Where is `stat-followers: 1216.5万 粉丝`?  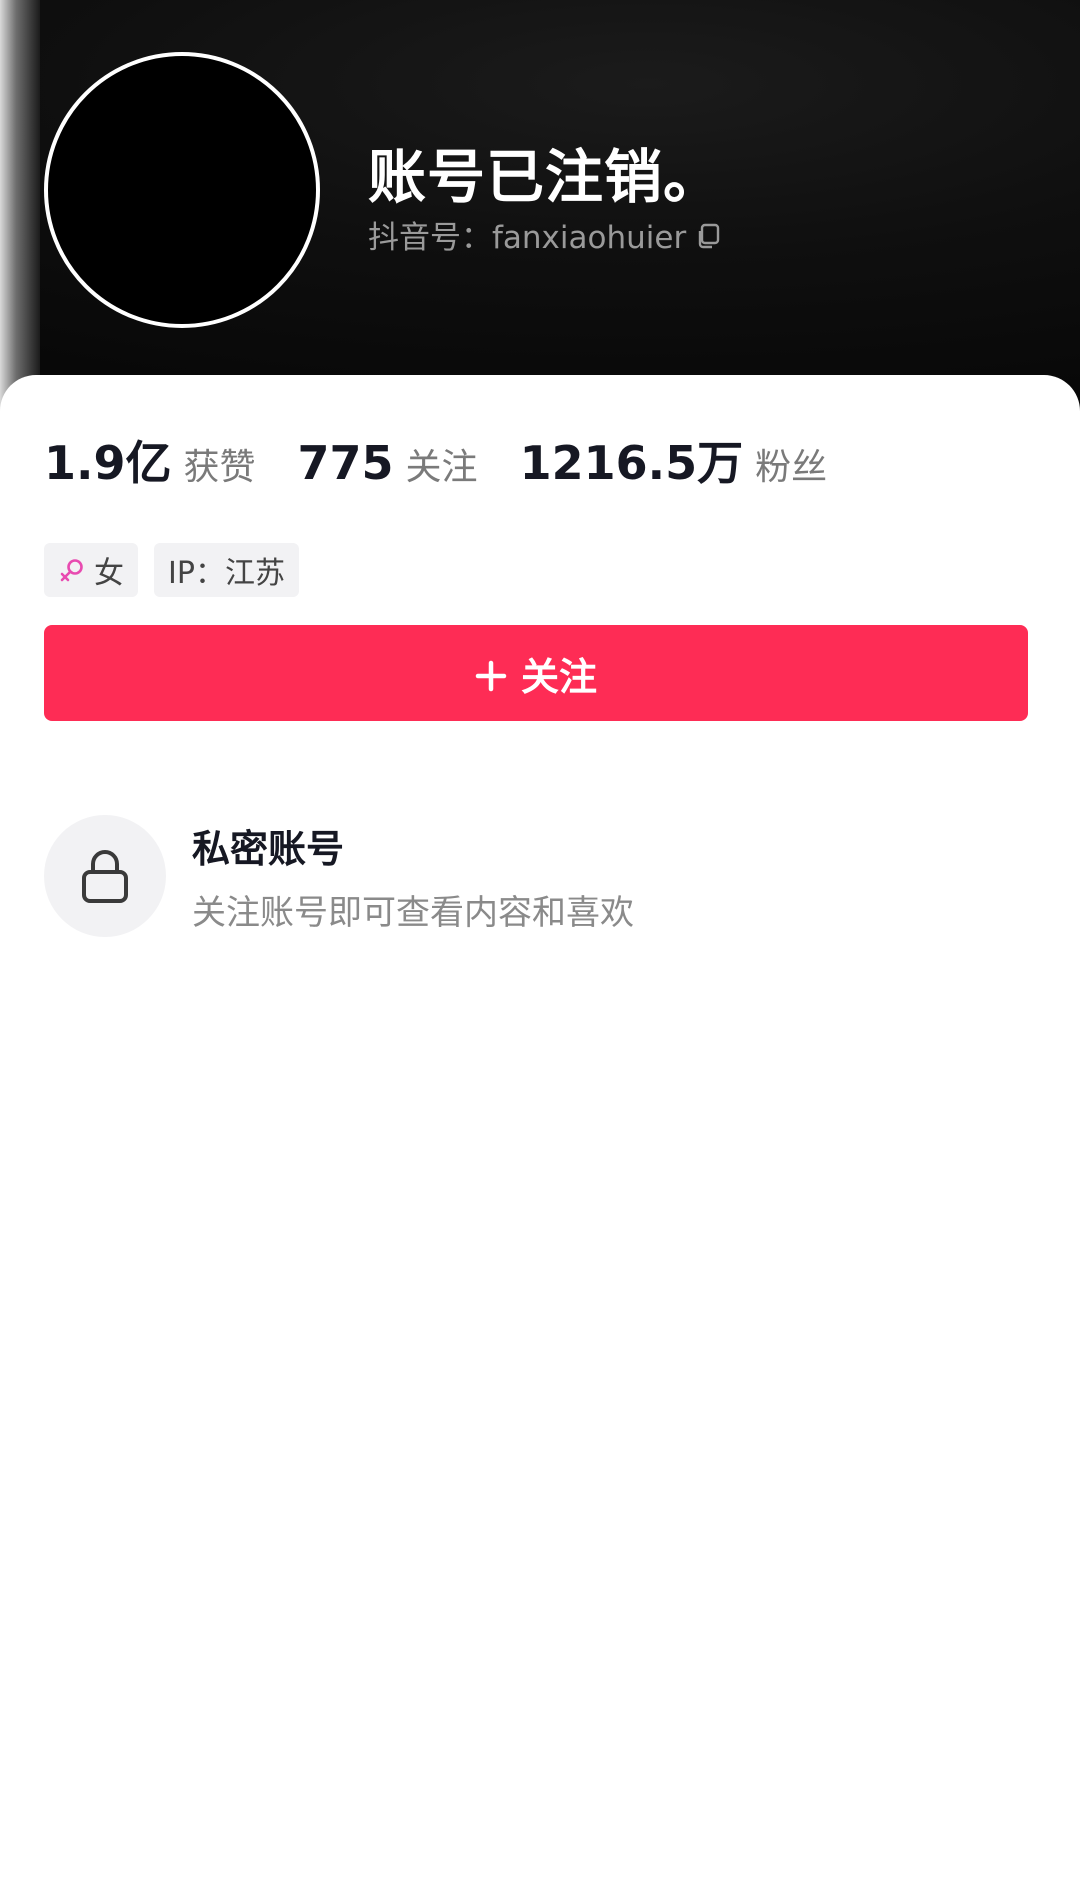 stat-followers: 1216.5万 粉丝 is located at coordinates (674, 460).